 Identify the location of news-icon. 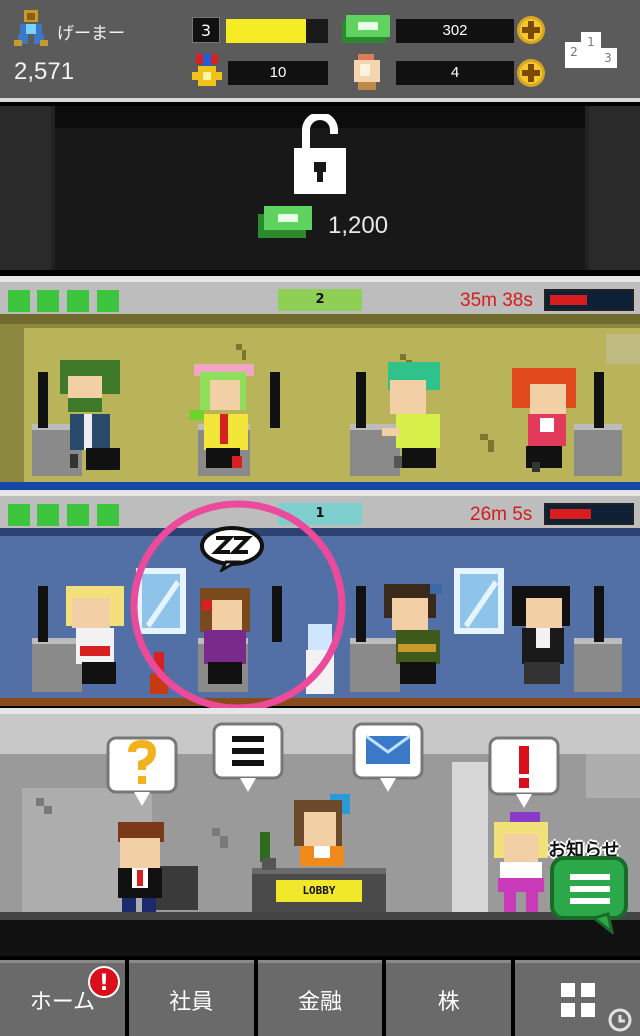
(590, 895).